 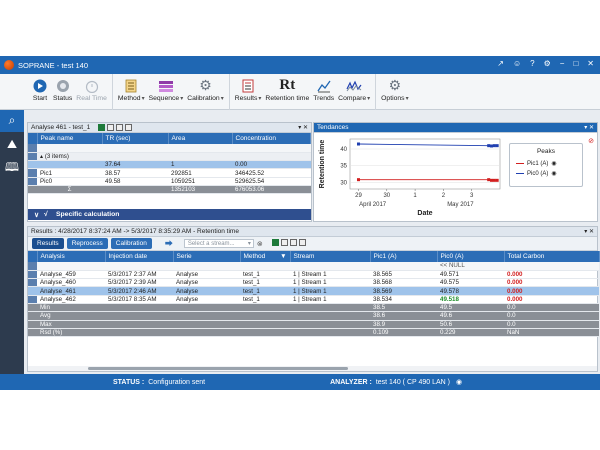 What do you see at coordinates (562, 63) in the screenshot?
I see `minimize-icon: −` at bounding box center [562, 63].